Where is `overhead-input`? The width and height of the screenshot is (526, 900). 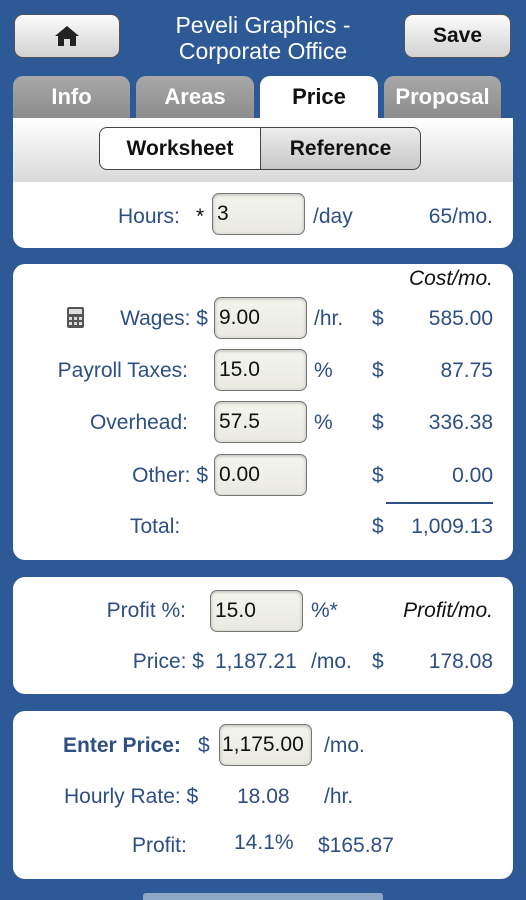 overhead-input is located at coordinates (260, 422).